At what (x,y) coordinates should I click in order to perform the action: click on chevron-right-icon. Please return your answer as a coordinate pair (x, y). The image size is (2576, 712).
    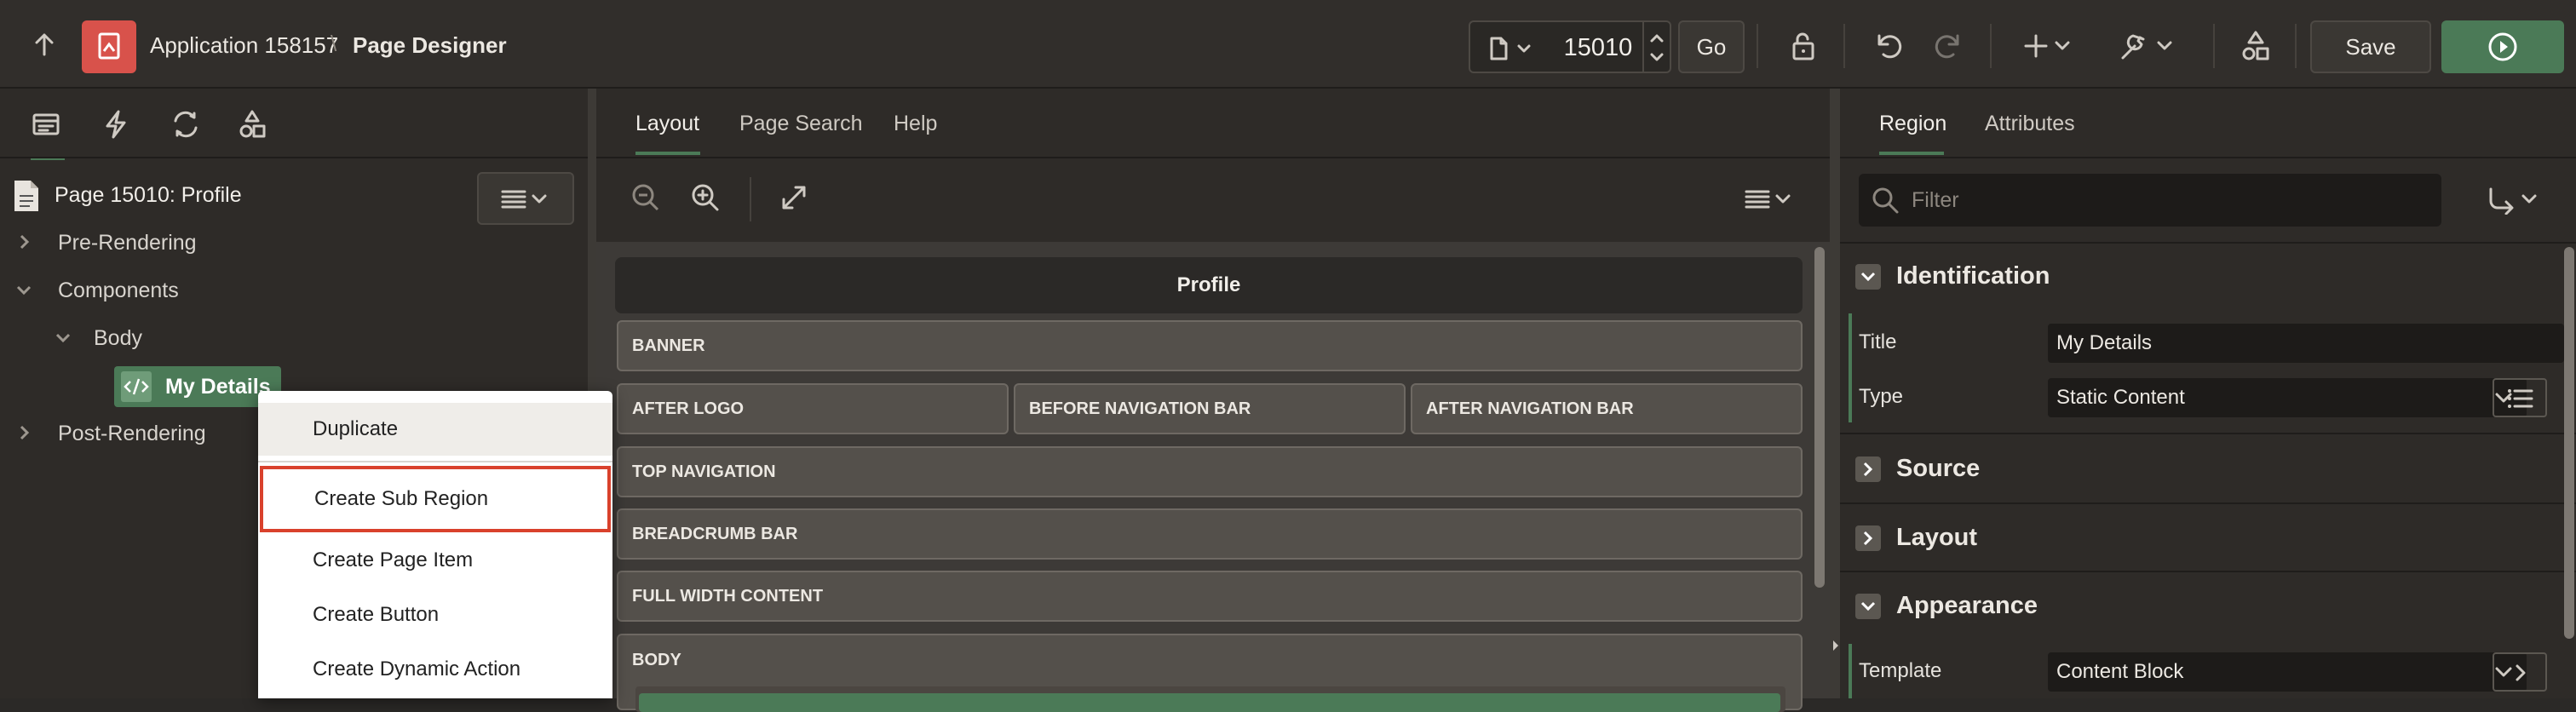
    Looking at the image, I should click on (2521, 673).